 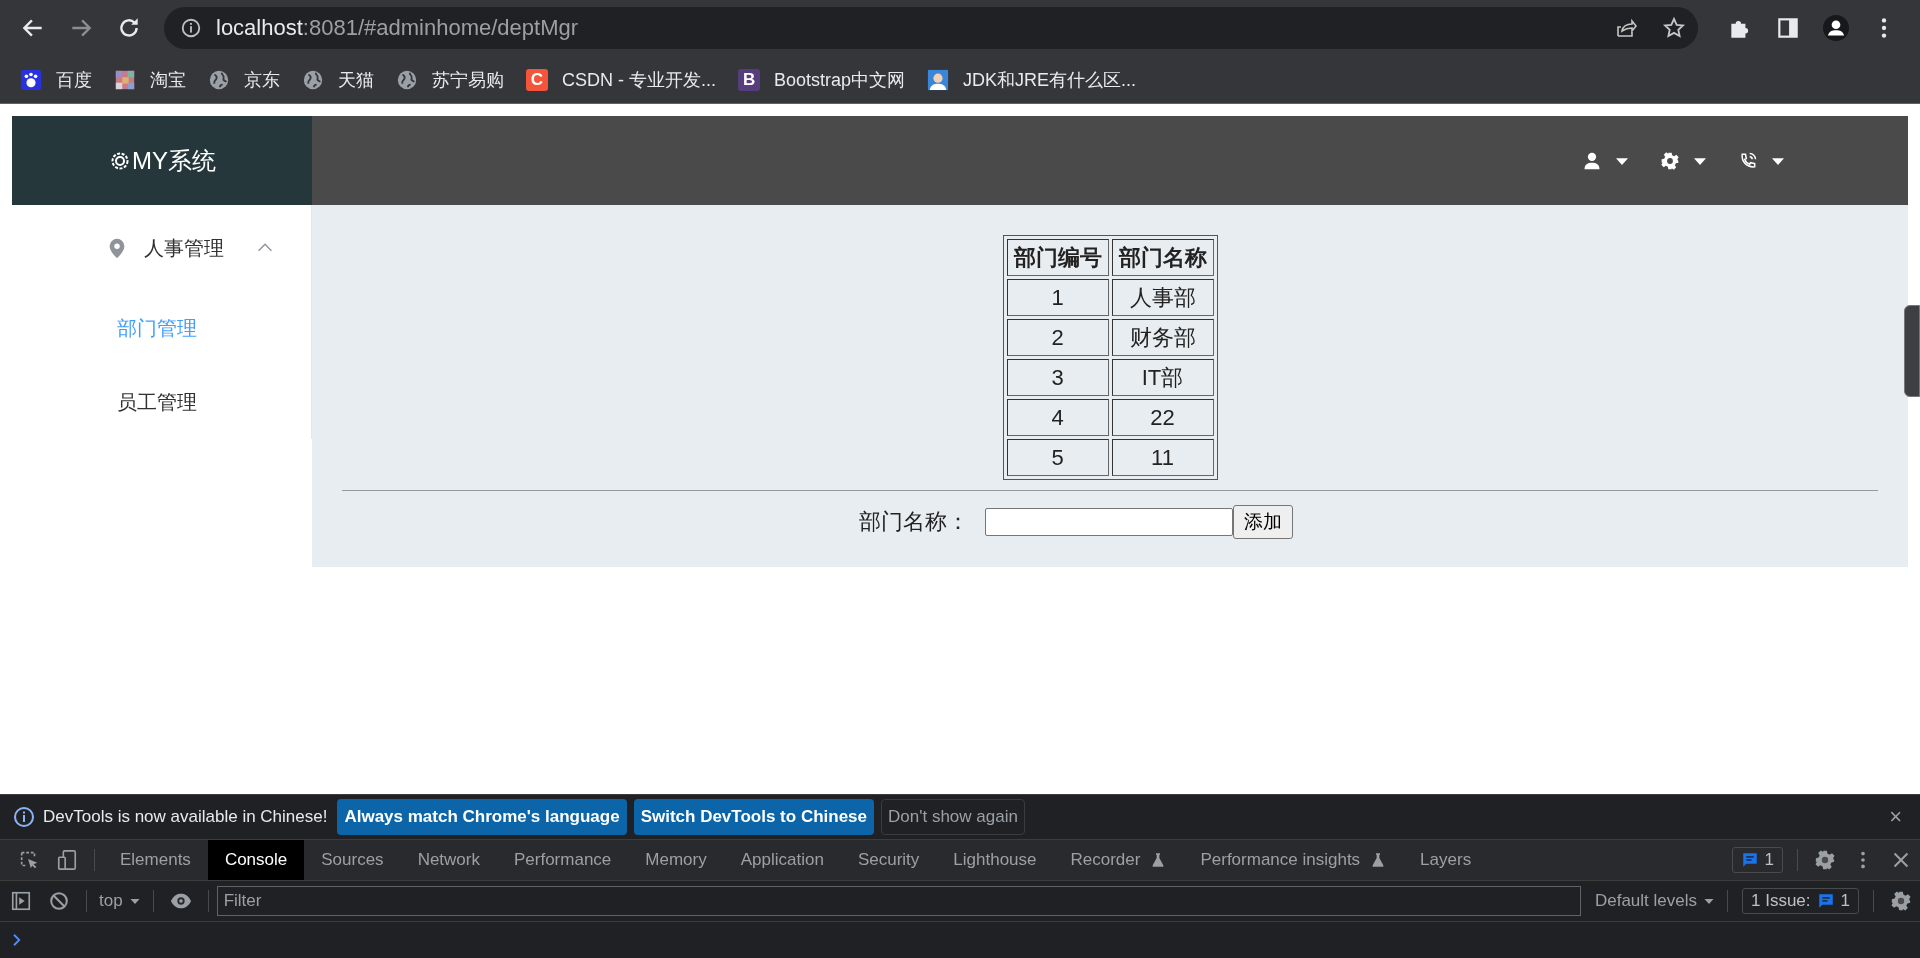 What do you see at coordinates (59, 901) in the screenshot?
I see `clear-icon` at bounding box center [59, 901].